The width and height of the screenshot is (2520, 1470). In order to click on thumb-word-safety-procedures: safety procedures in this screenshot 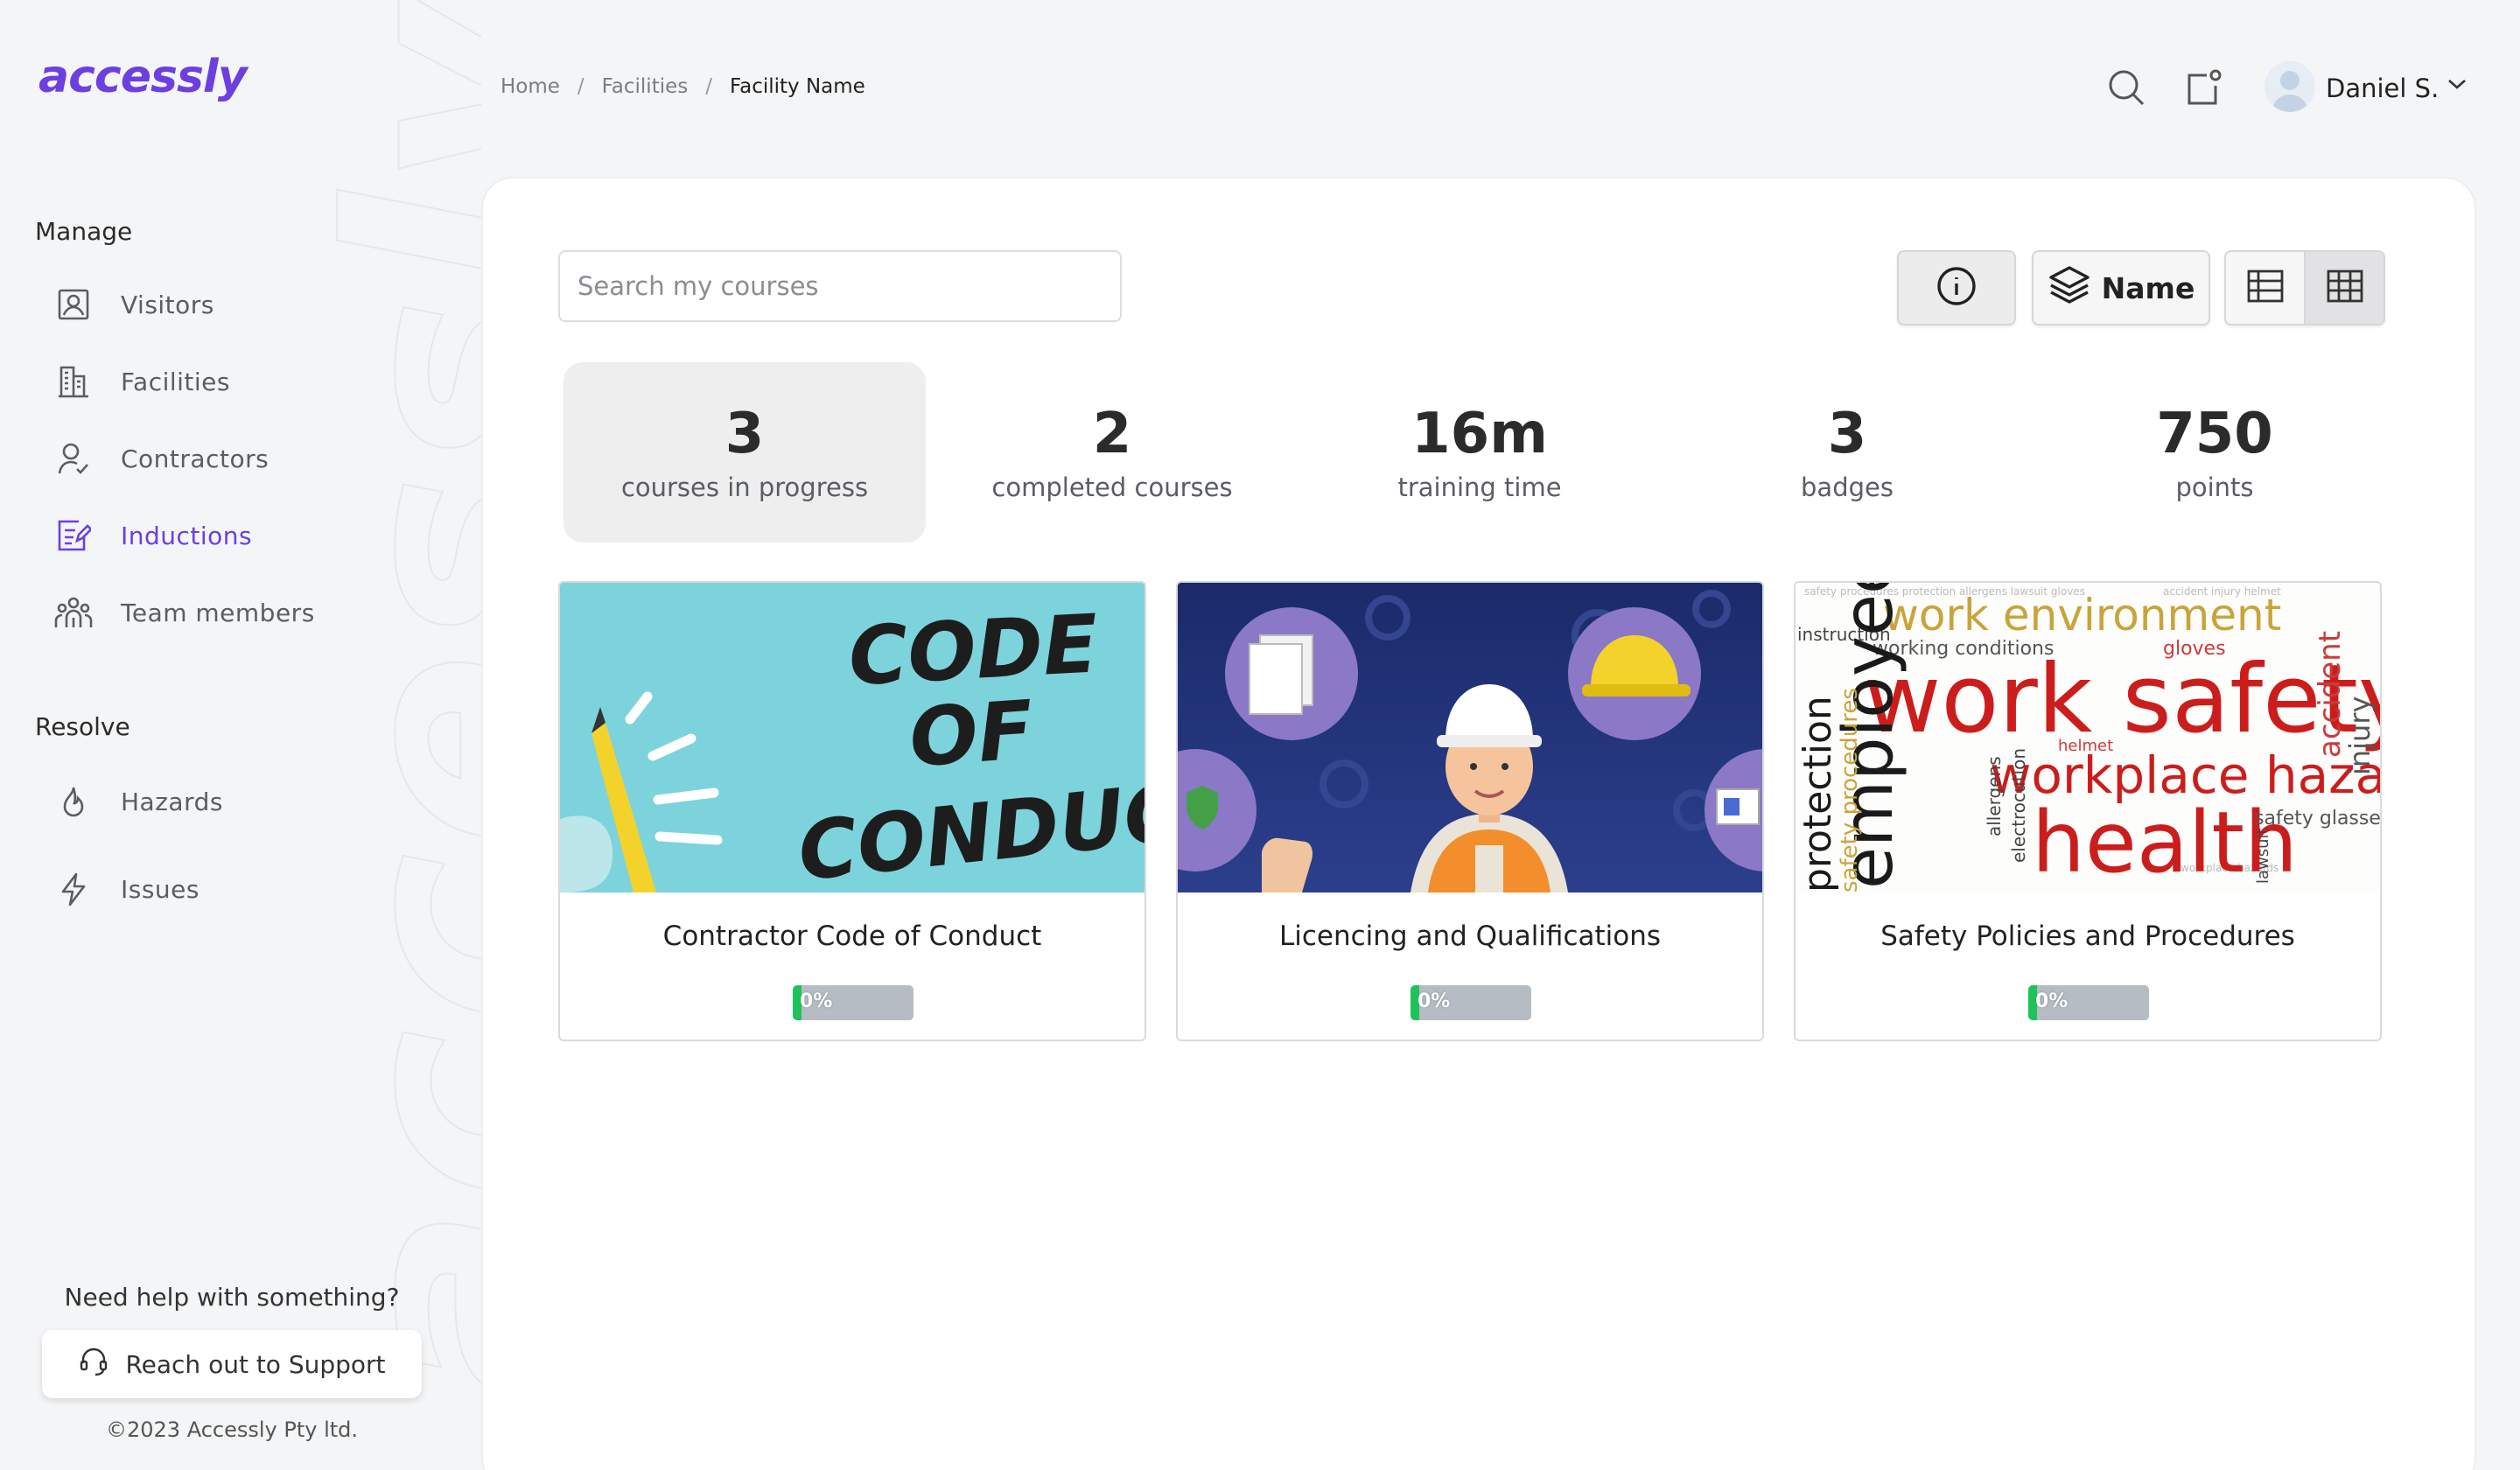, I will do `click(1850, 790)`.